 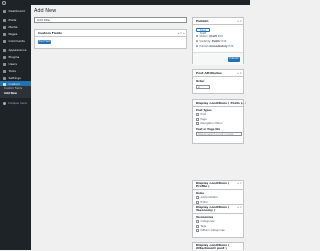 I want to click on post-ids-label: Post or Page IDs, so click(x=208, y=129).